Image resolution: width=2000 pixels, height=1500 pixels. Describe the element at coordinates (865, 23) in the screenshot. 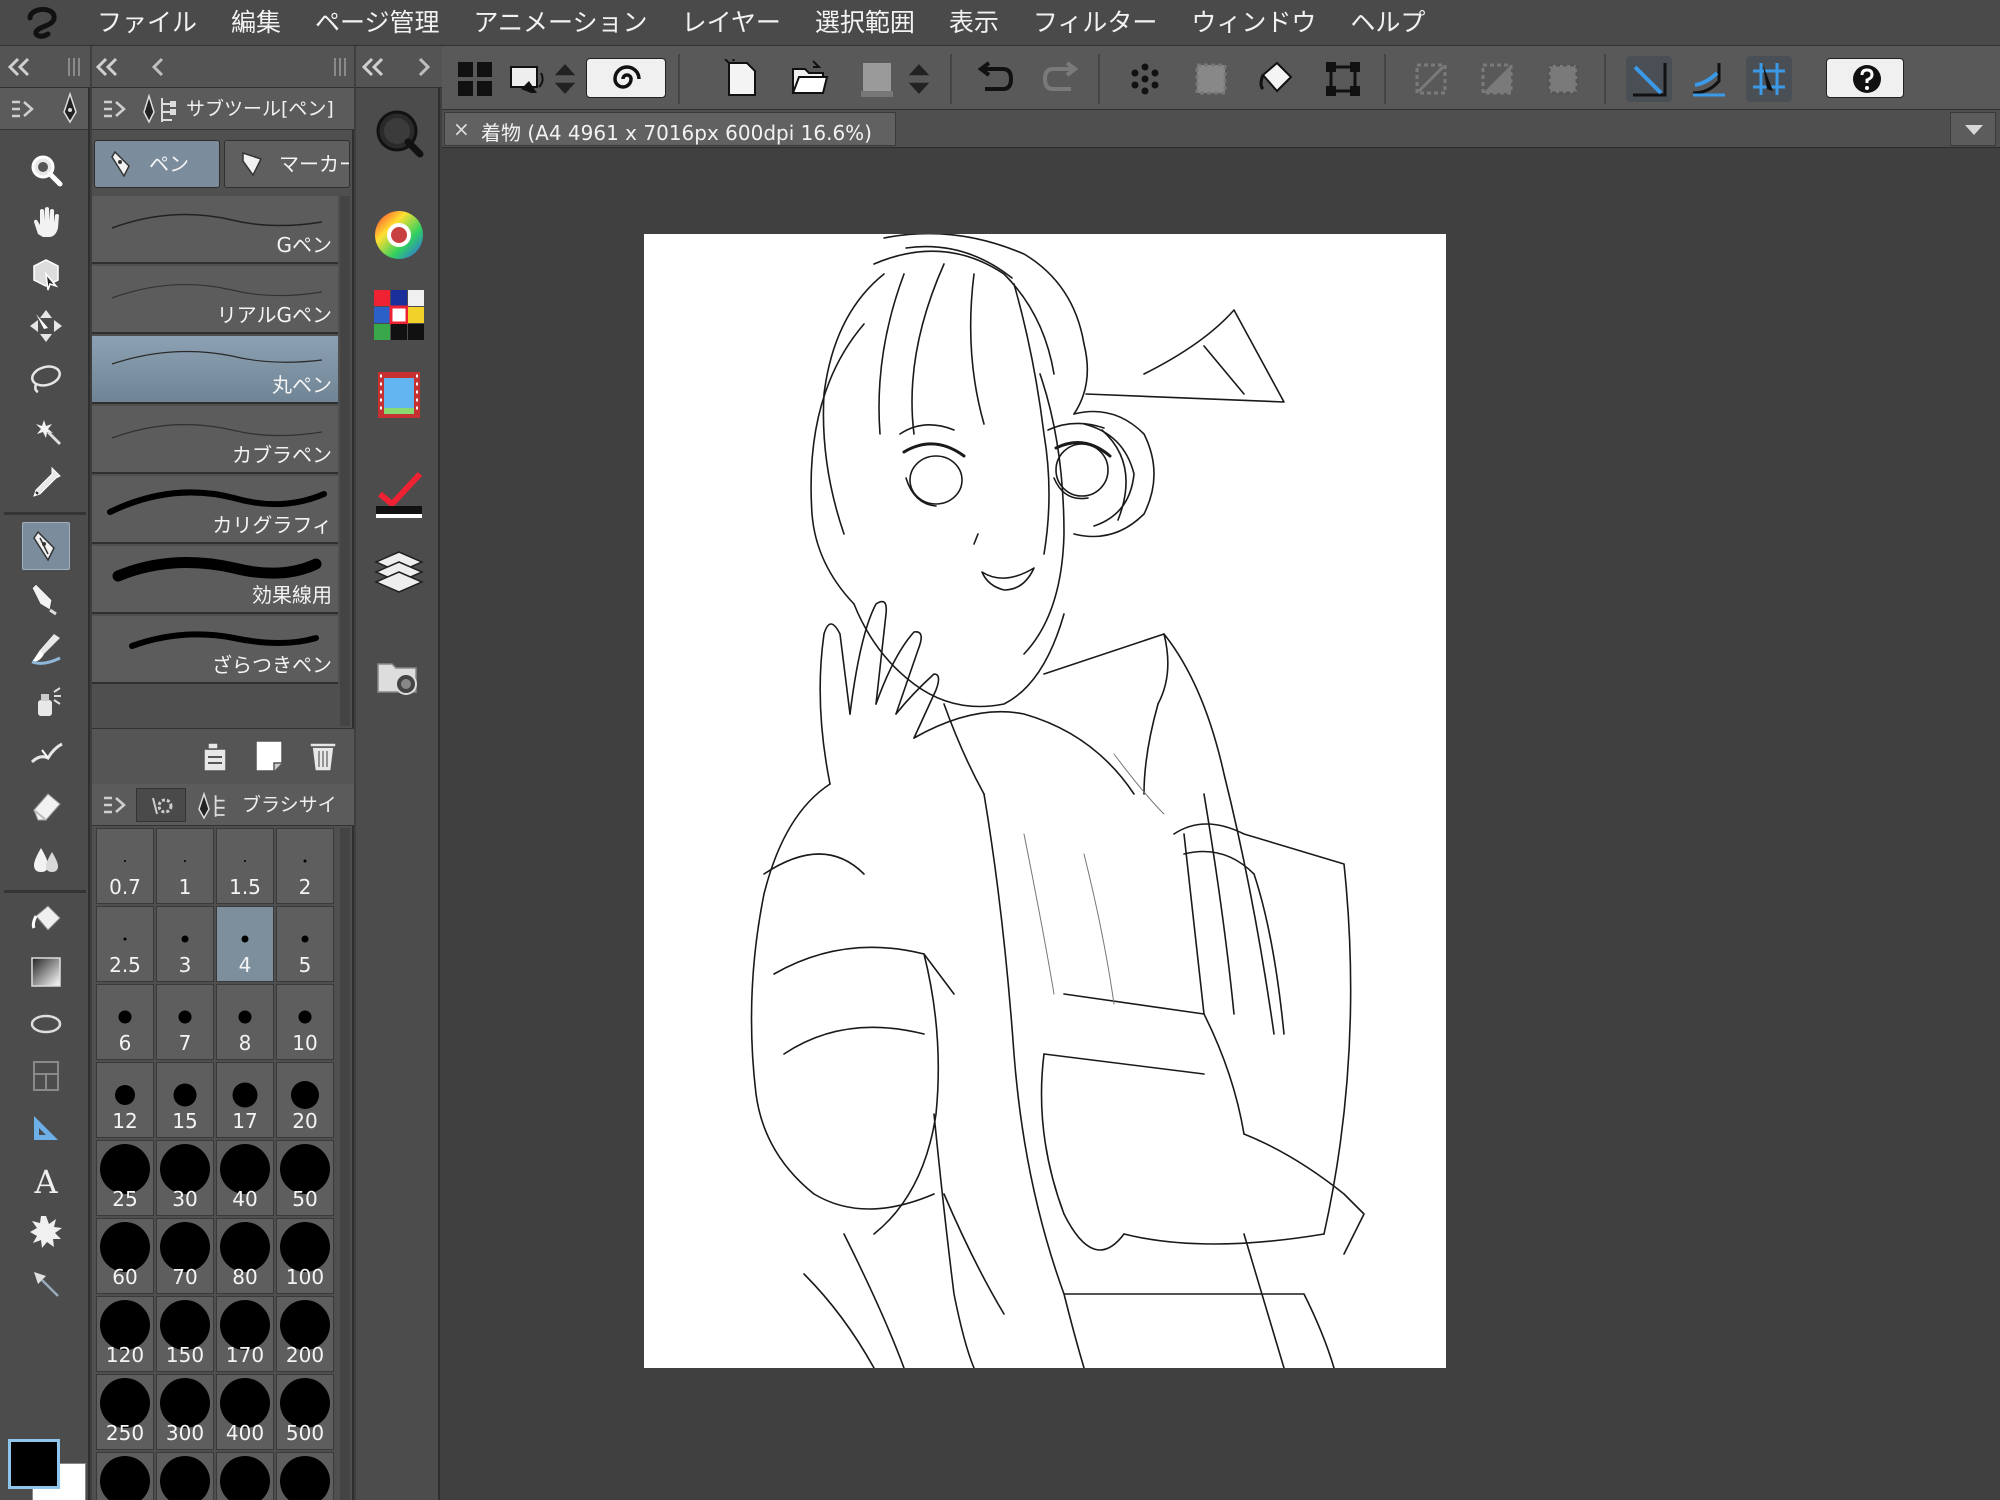

I see `menu-selection: 選択範囲` at that location.